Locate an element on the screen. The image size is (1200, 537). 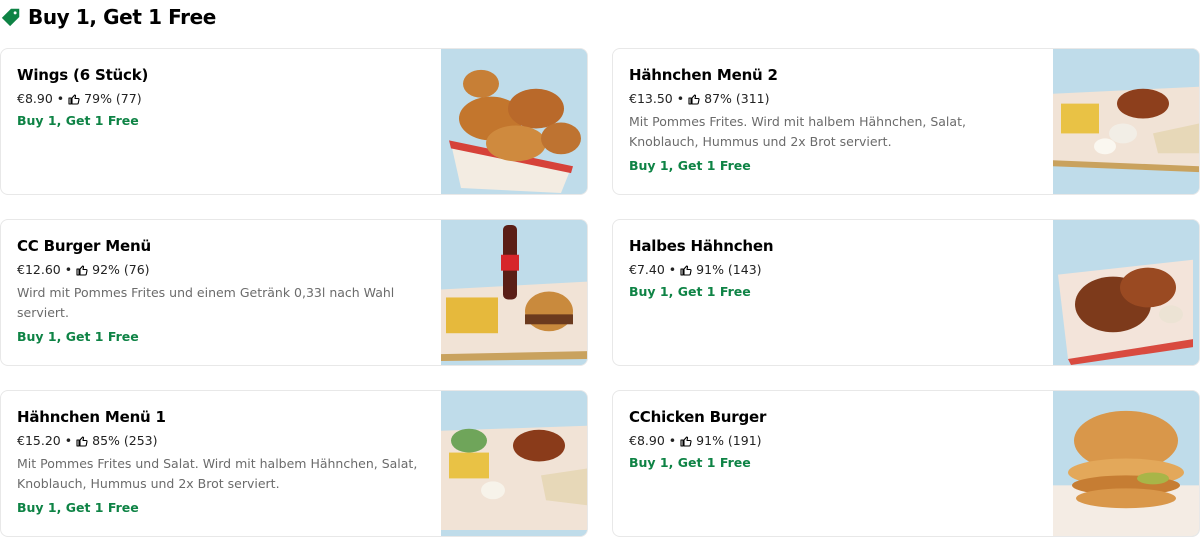
item-rating: 79% (77) is located at coordinates (113, 98).